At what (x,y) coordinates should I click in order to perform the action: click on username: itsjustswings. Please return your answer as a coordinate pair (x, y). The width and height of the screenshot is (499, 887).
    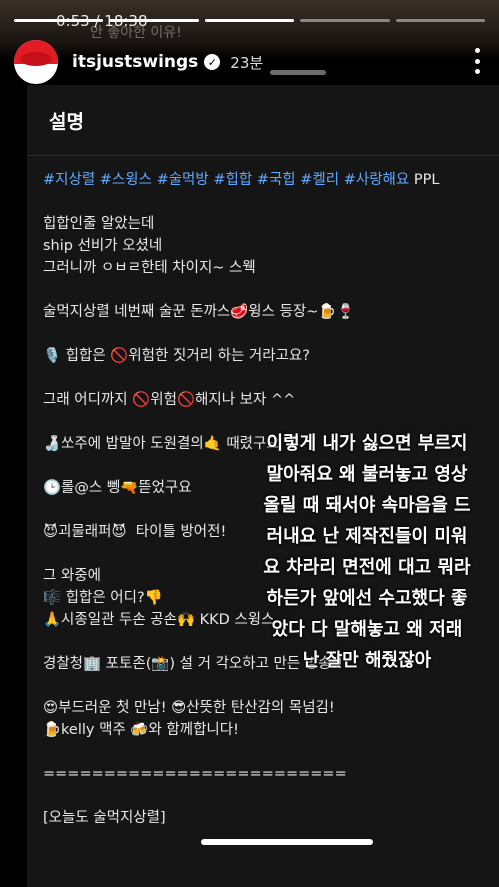
    Looking at the image, I should click on (135, 62).